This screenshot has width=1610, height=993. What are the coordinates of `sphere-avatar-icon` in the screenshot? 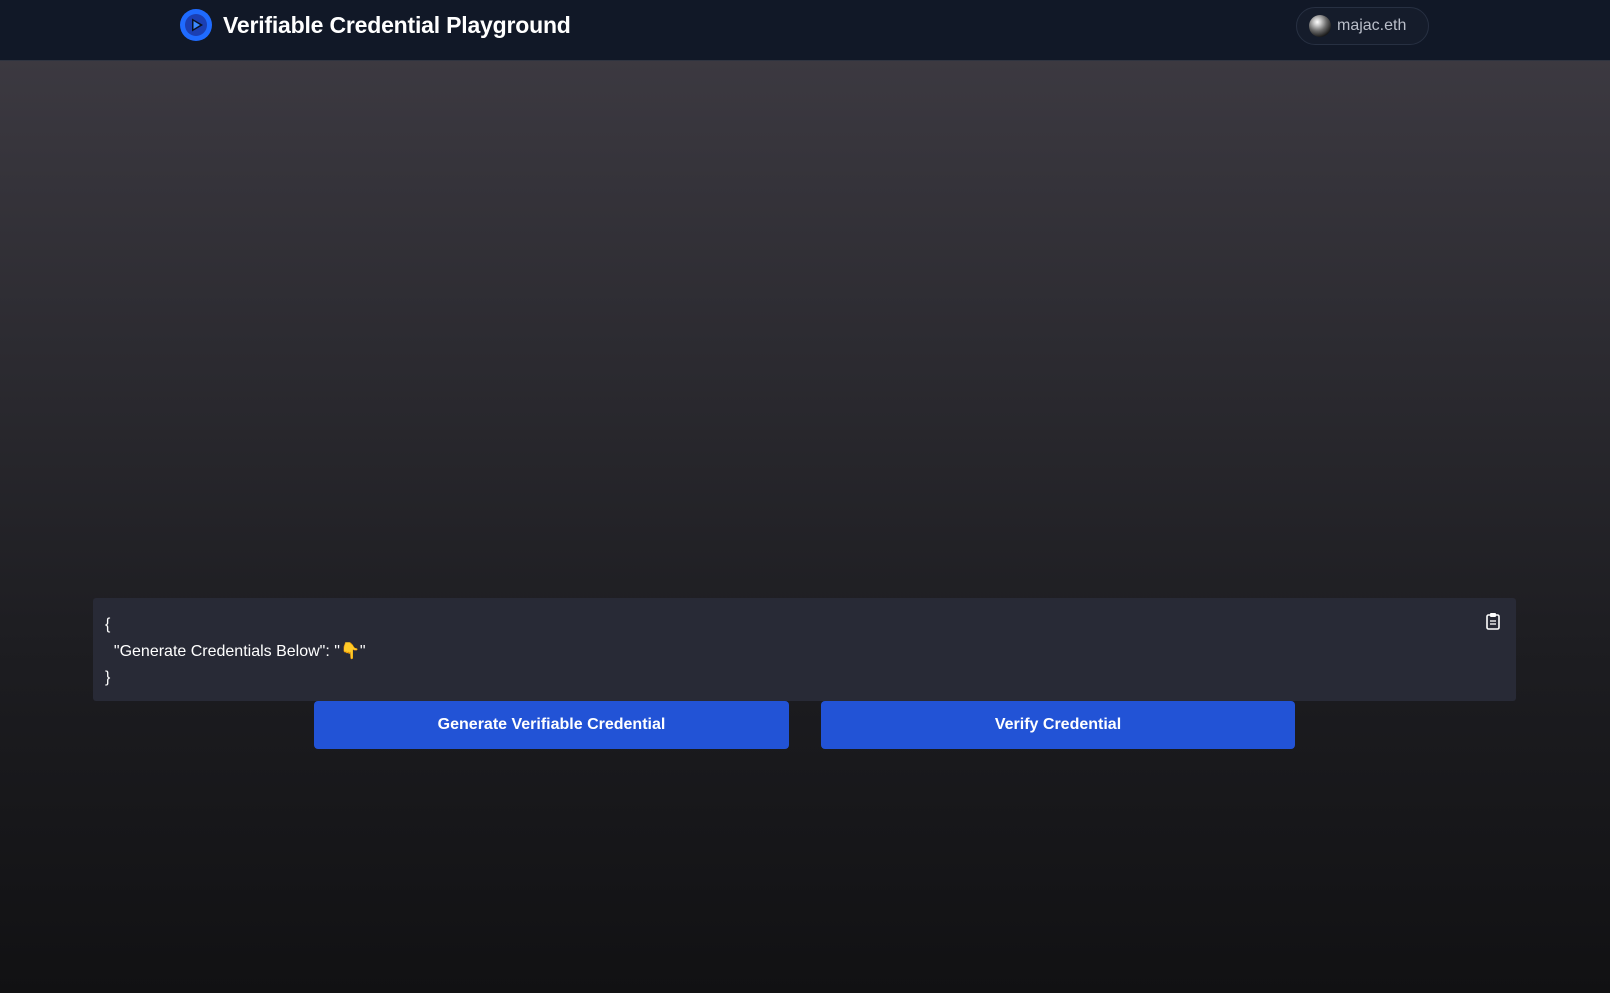 It's located at (1320, 26).